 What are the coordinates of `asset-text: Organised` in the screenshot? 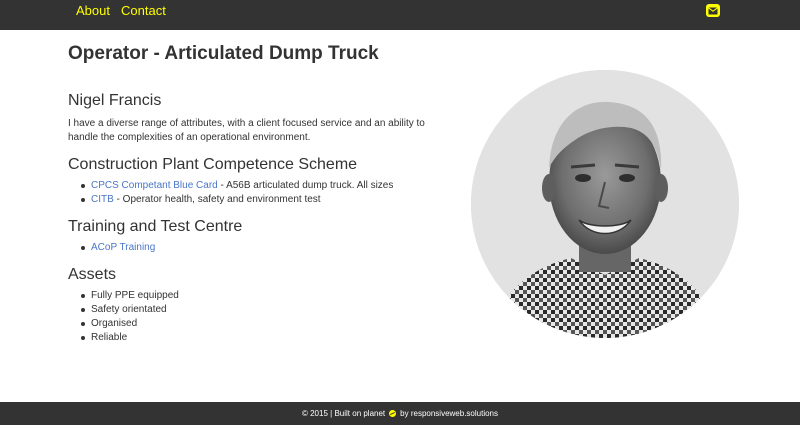 It's located at (114, 323).